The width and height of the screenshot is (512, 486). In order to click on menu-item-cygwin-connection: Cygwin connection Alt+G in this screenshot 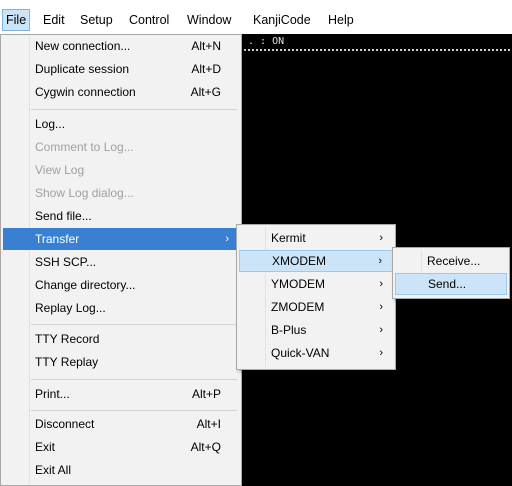, I will do `click(121, 92)`.